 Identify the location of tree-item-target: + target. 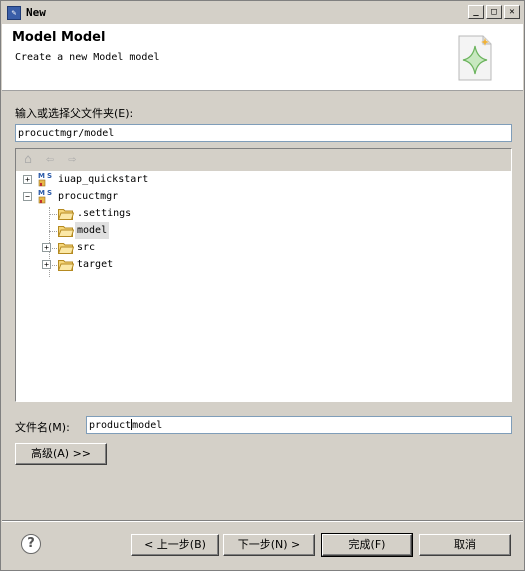
(116, 264).